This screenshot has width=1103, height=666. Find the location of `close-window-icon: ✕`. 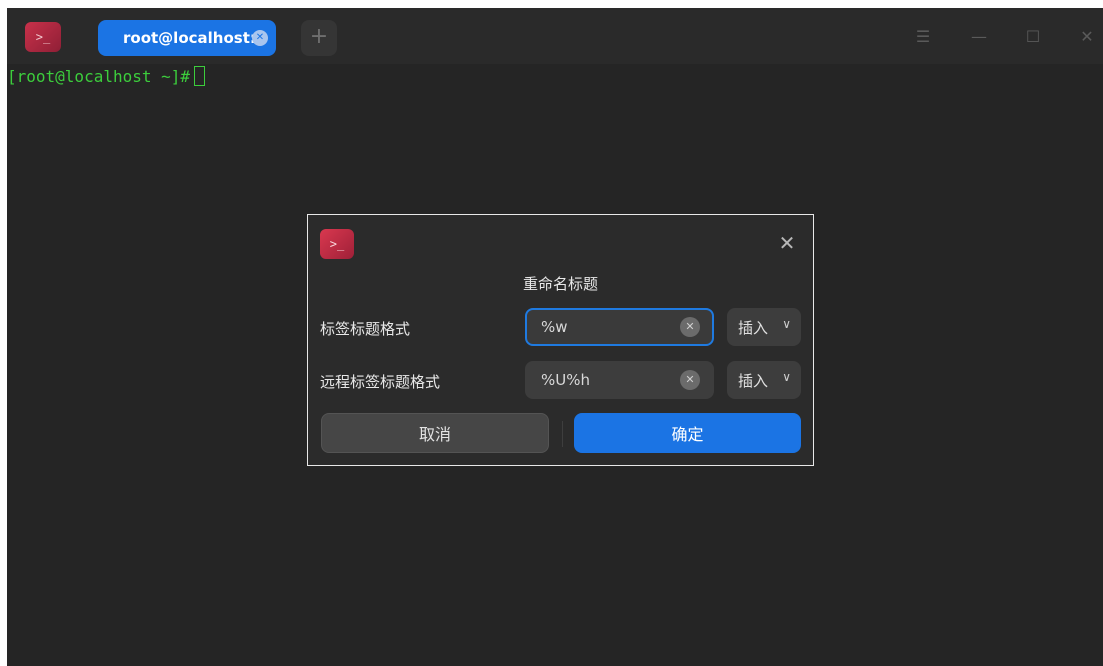

close-window-icon: ✕ is located at coordinates (1087, 37).